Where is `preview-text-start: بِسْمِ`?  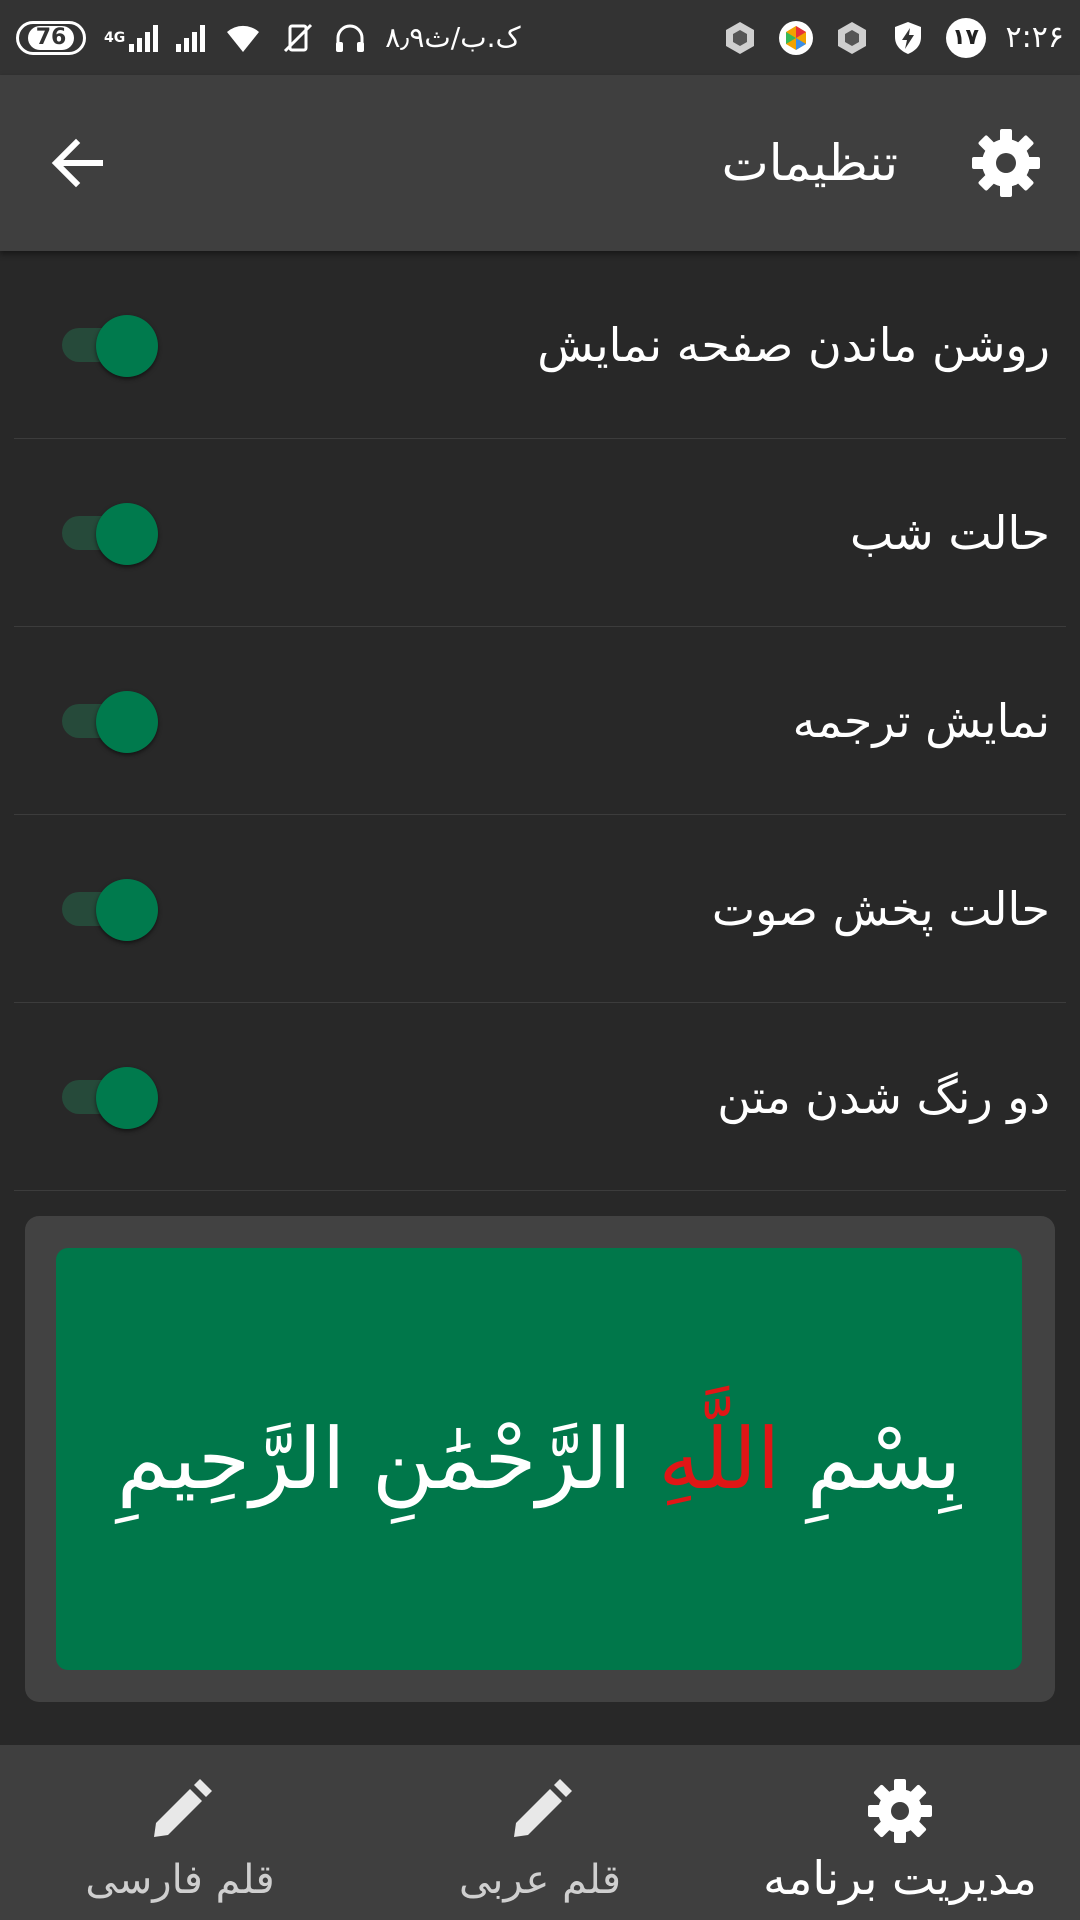
preview-text-start: بِسْمِ is located at coordinates (871, 1459).